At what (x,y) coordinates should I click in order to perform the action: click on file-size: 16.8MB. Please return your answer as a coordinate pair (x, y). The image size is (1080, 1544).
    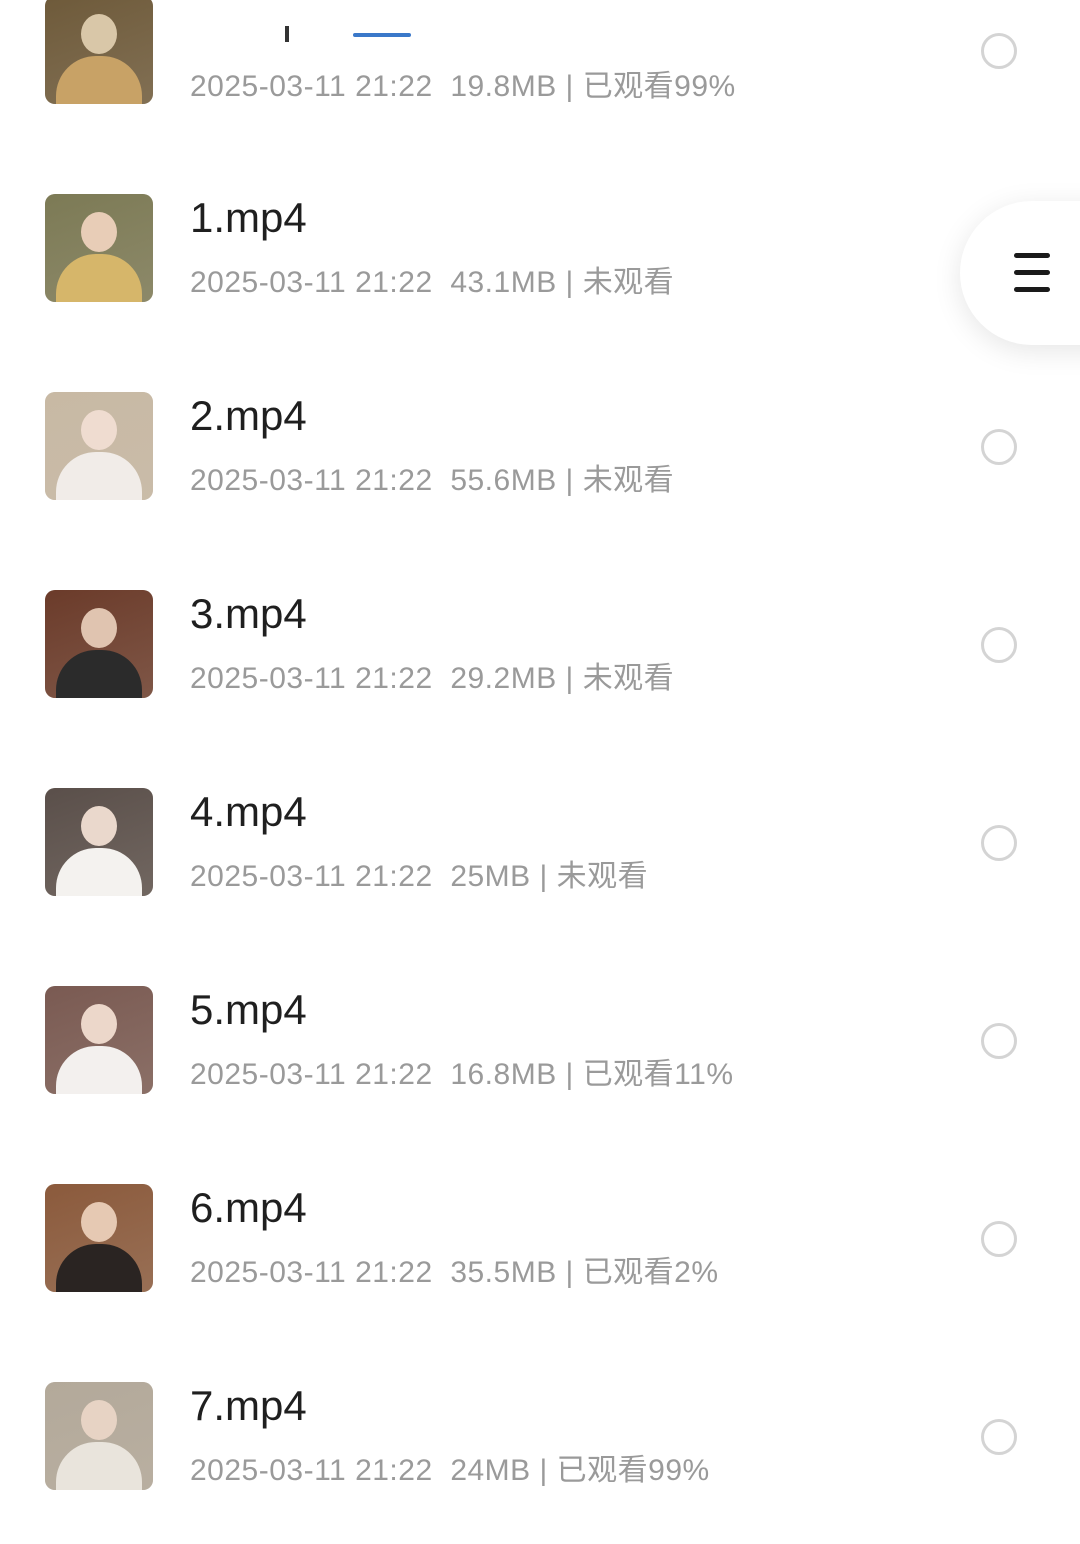
    Looking at the image, I should click on (503, 1074).